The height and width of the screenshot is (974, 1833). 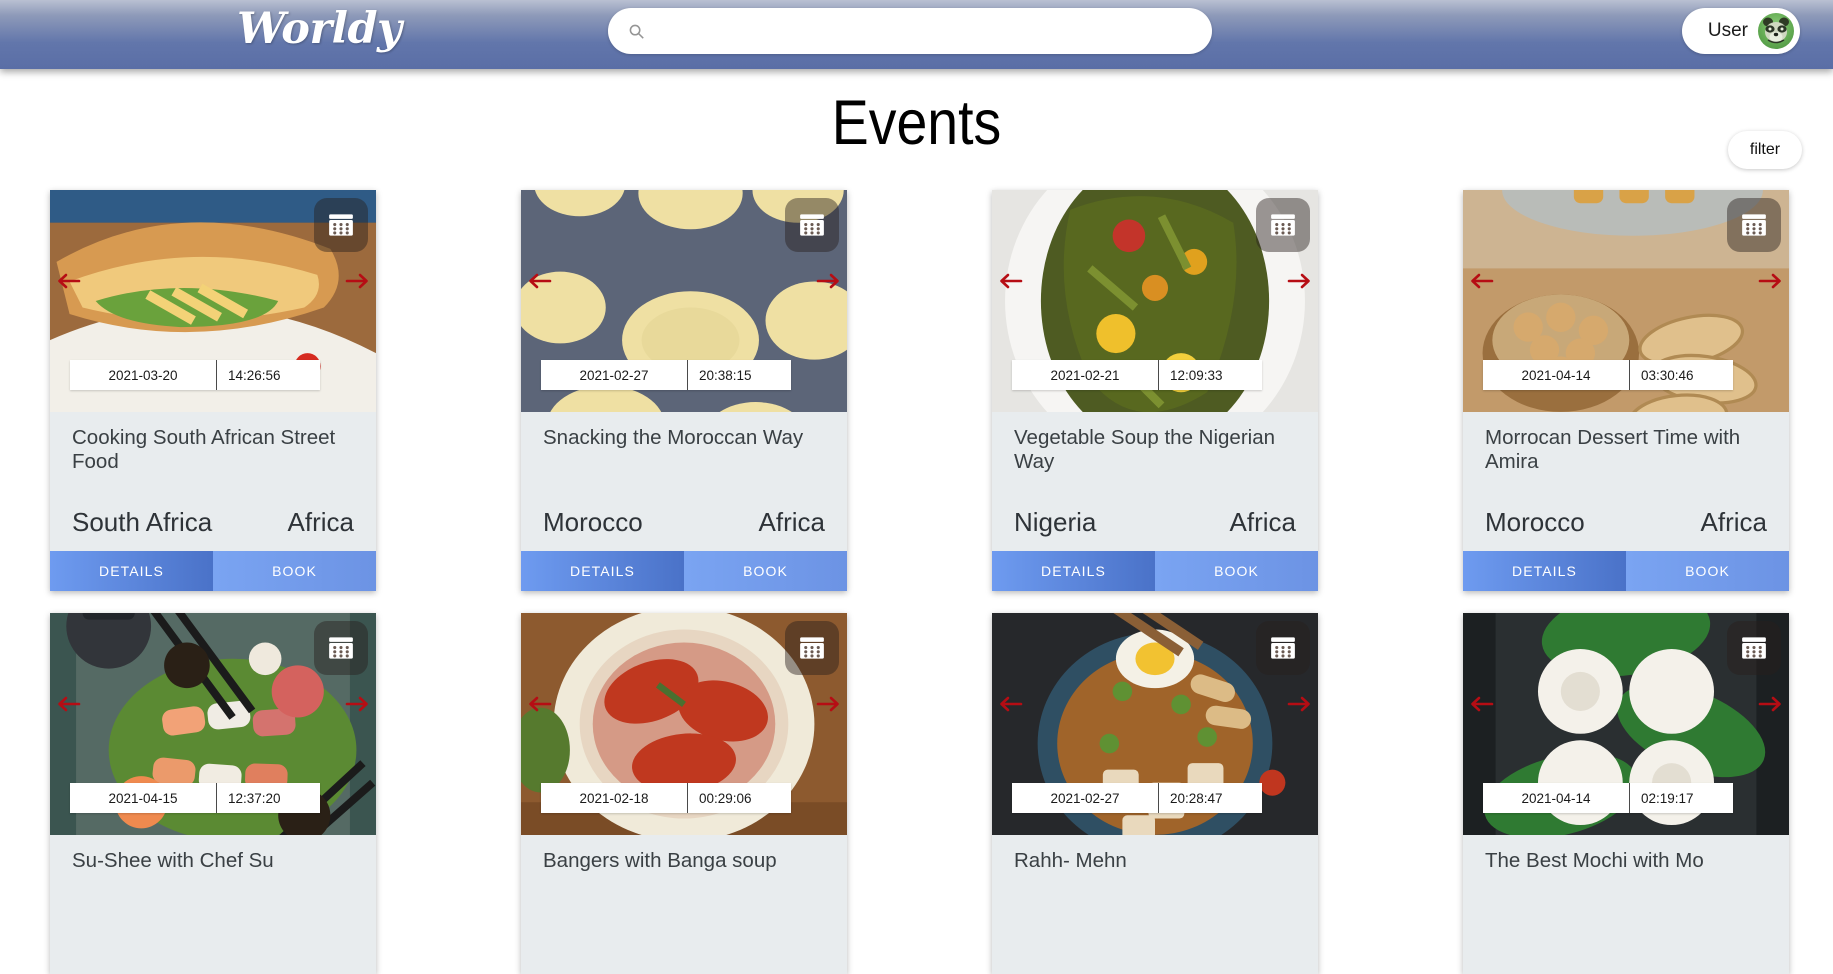 I want to click on event-card: 2021-02-27 20:28:47 Rahh- Mehn, so click(x=1155, y=793).